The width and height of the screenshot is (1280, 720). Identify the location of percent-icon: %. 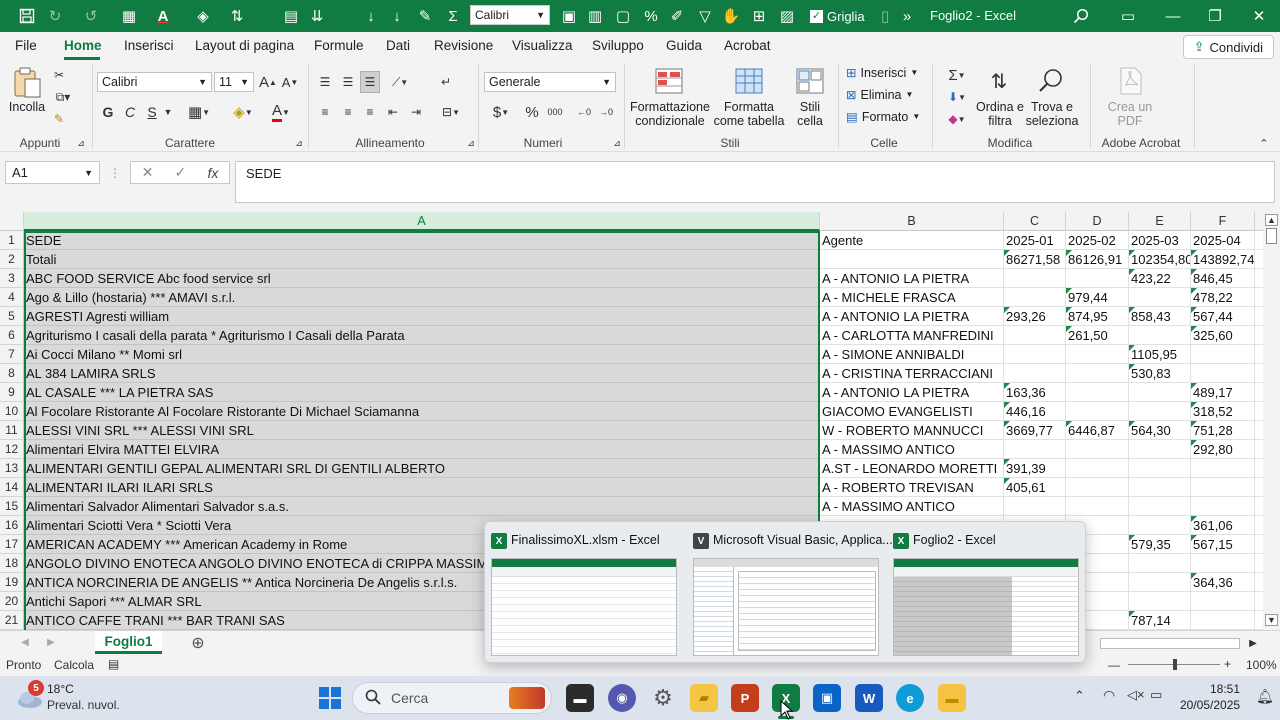
(532, 112).